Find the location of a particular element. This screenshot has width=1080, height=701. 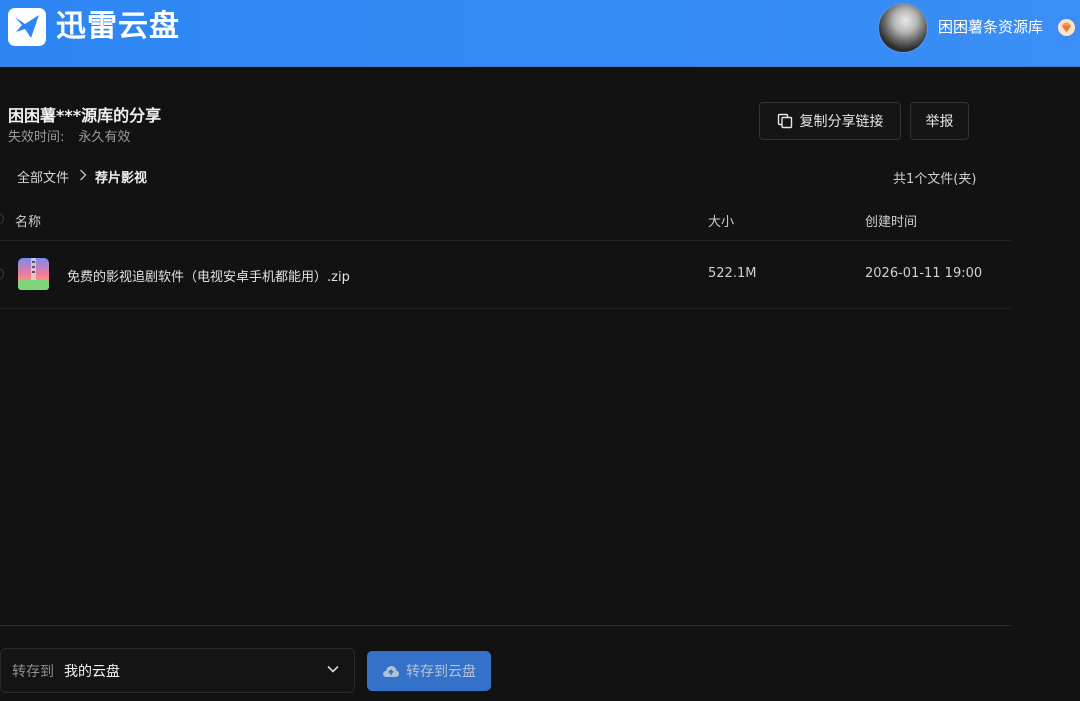

brand-name: 迅雷云盘 is located at coordinates (118, 27).